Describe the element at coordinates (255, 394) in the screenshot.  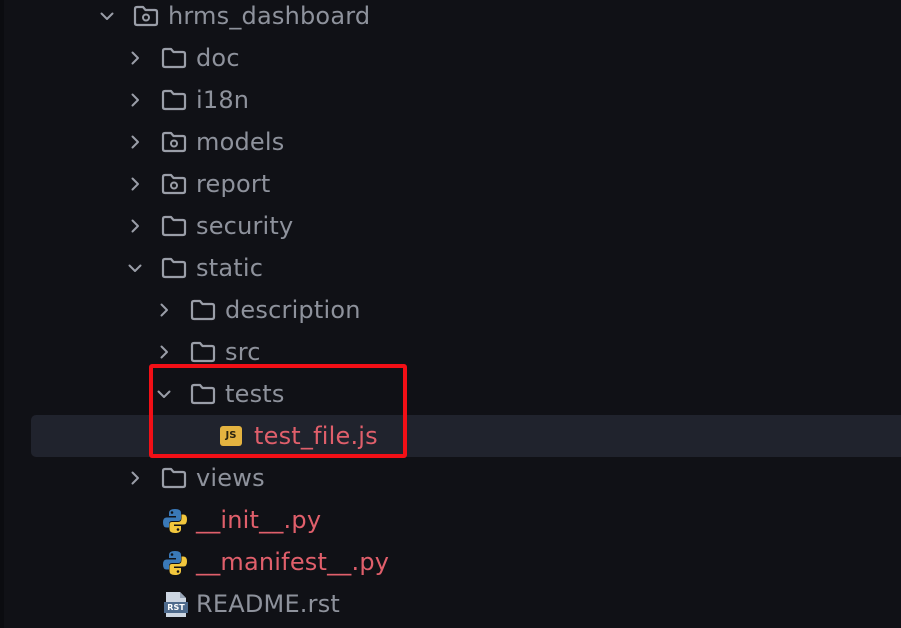
I see `tree-item-label: tests` at that location.